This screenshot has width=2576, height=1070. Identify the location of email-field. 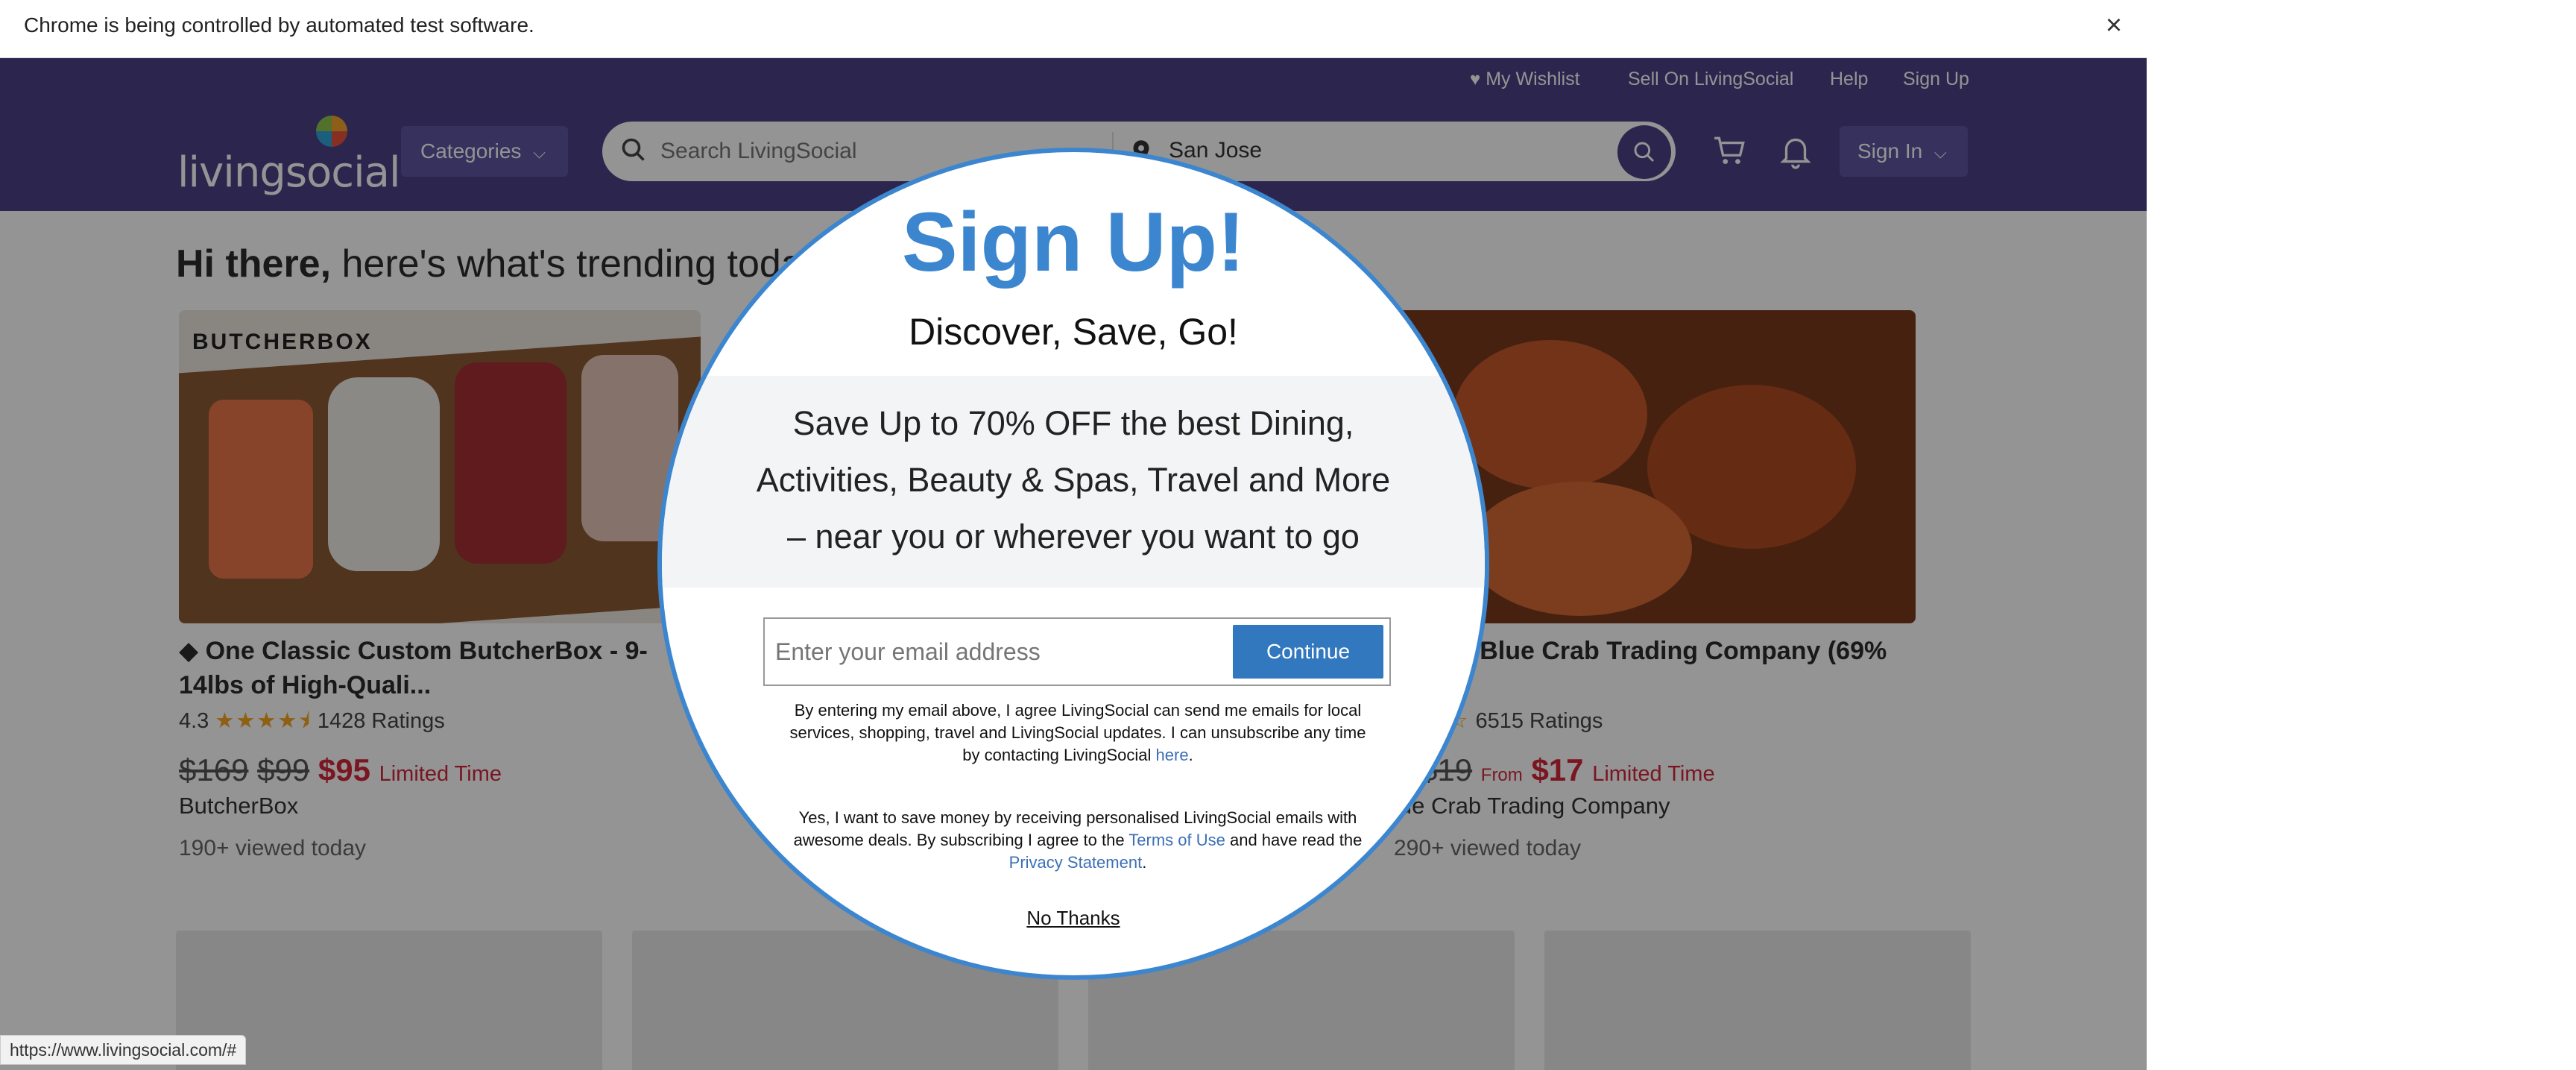
(999, 652).